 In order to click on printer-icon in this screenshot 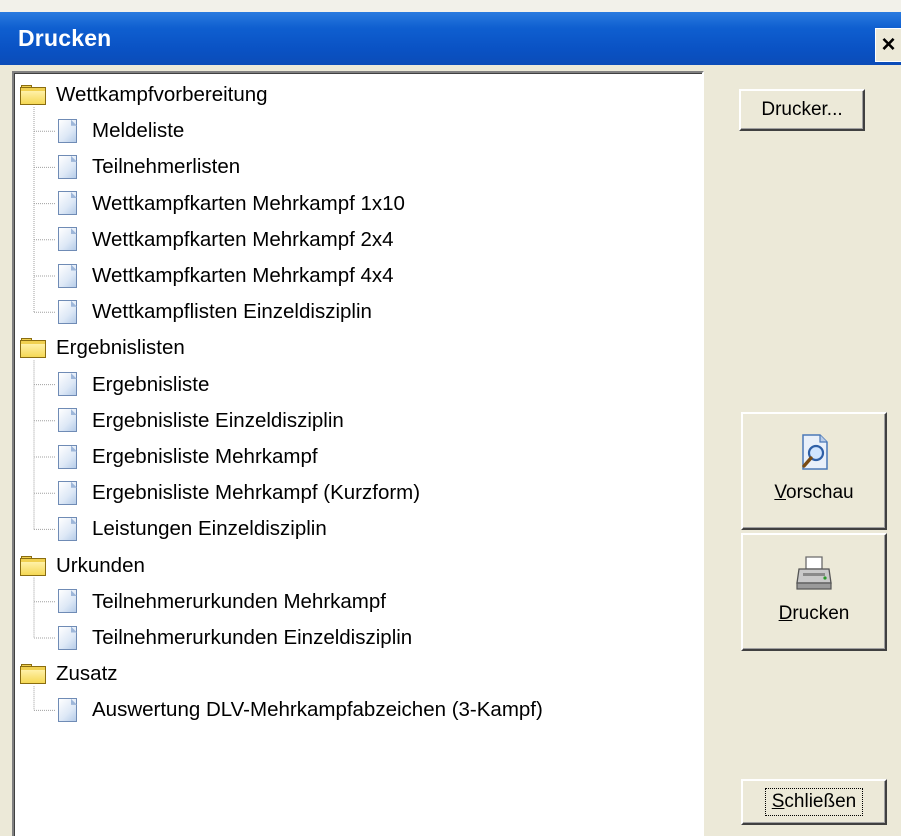, I will do `click(814, 573)`.